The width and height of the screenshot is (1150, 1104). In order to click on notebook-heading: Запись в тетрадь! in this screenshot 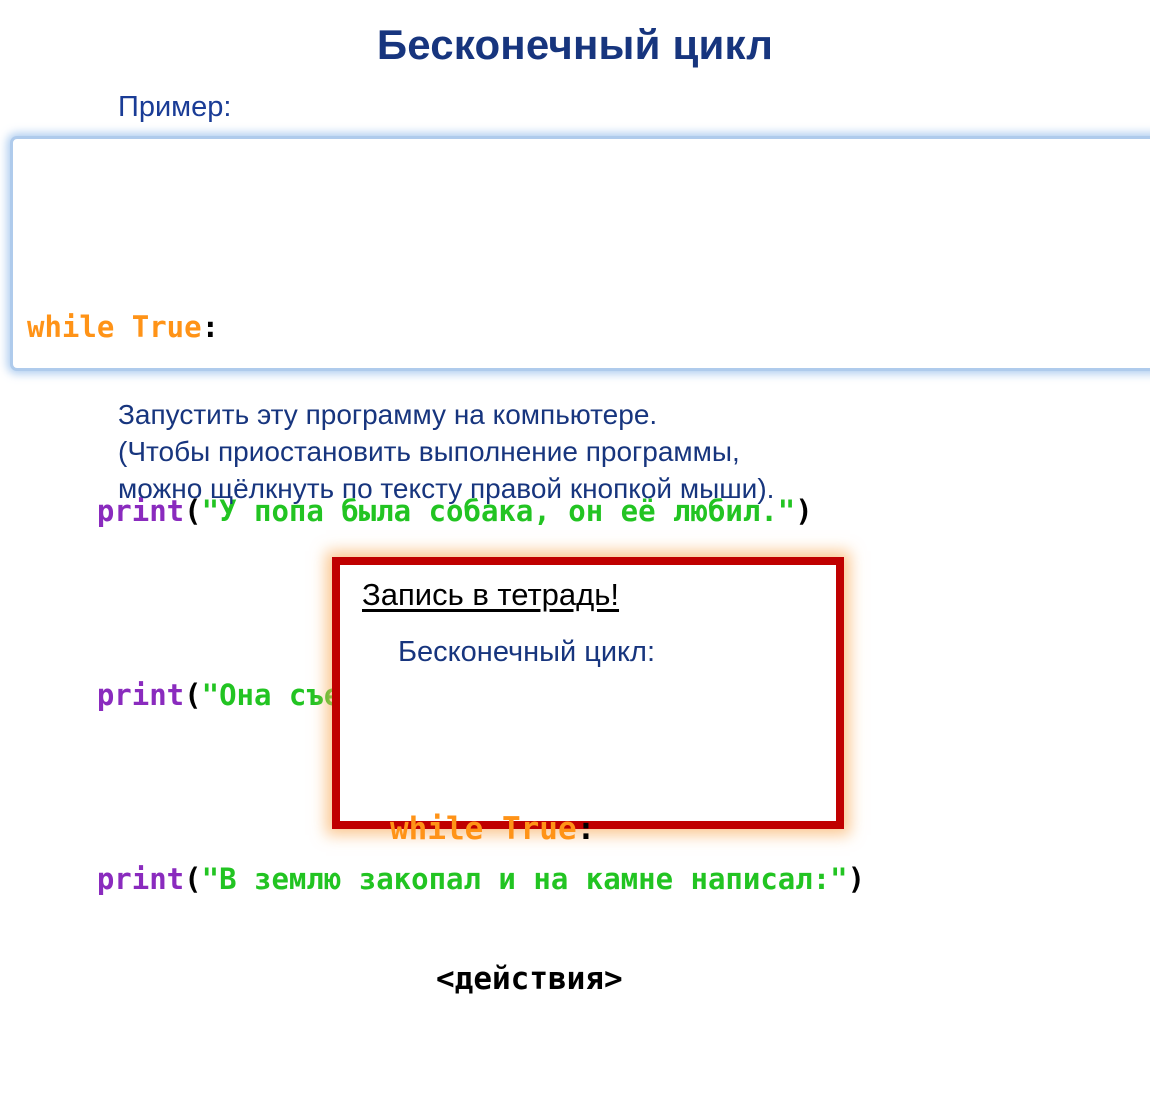, I will do `click(491, 594)`.